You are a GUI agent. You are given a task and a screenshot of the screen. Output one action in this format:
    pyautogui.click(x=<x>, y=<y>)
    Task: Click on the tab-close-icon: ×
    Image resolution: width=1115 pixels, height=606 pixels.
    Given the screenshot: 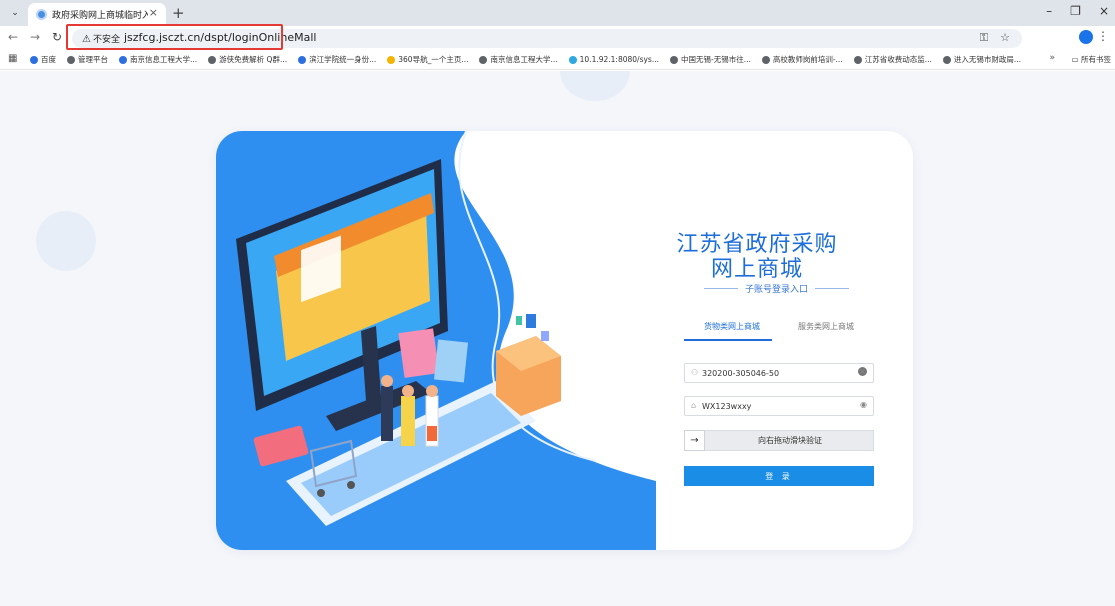 What is the action you would take?
    pyautogui.click(x=153, y=12)
    